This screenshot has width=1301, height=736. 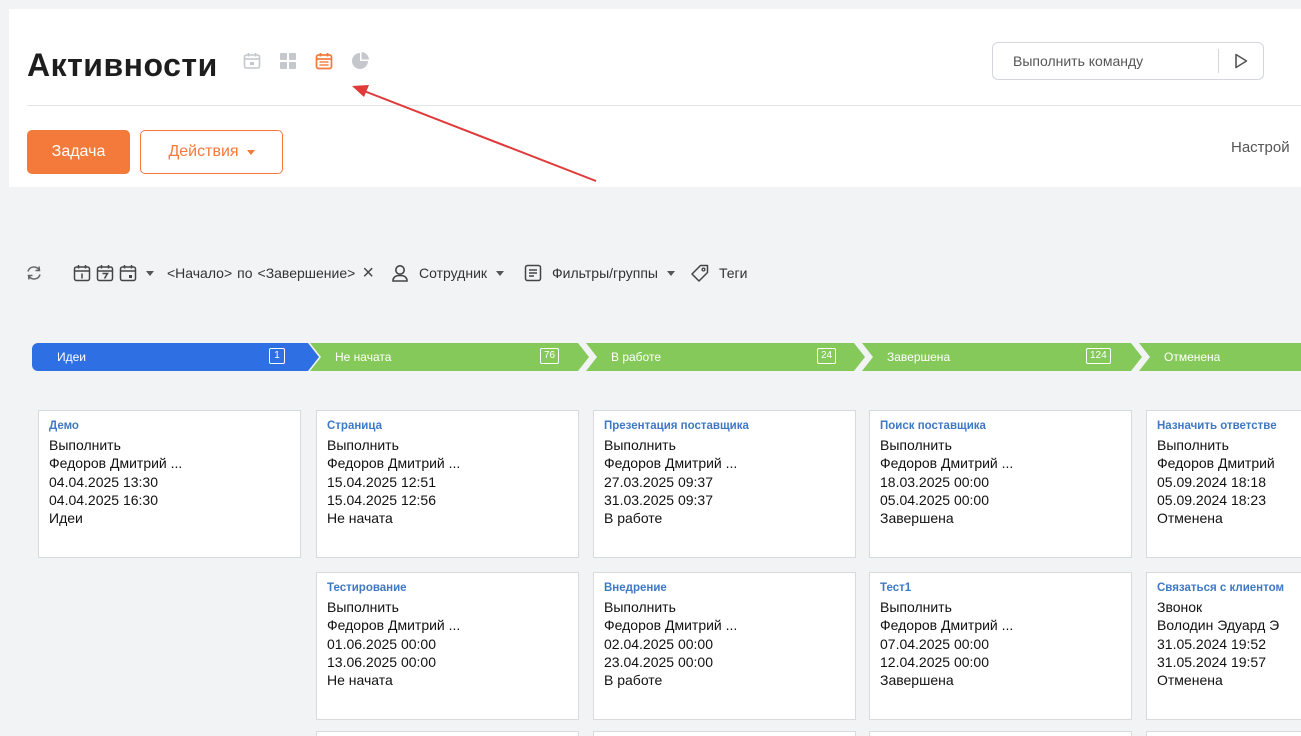 I want to click on calendar-icon, so click(x=252, y=61).